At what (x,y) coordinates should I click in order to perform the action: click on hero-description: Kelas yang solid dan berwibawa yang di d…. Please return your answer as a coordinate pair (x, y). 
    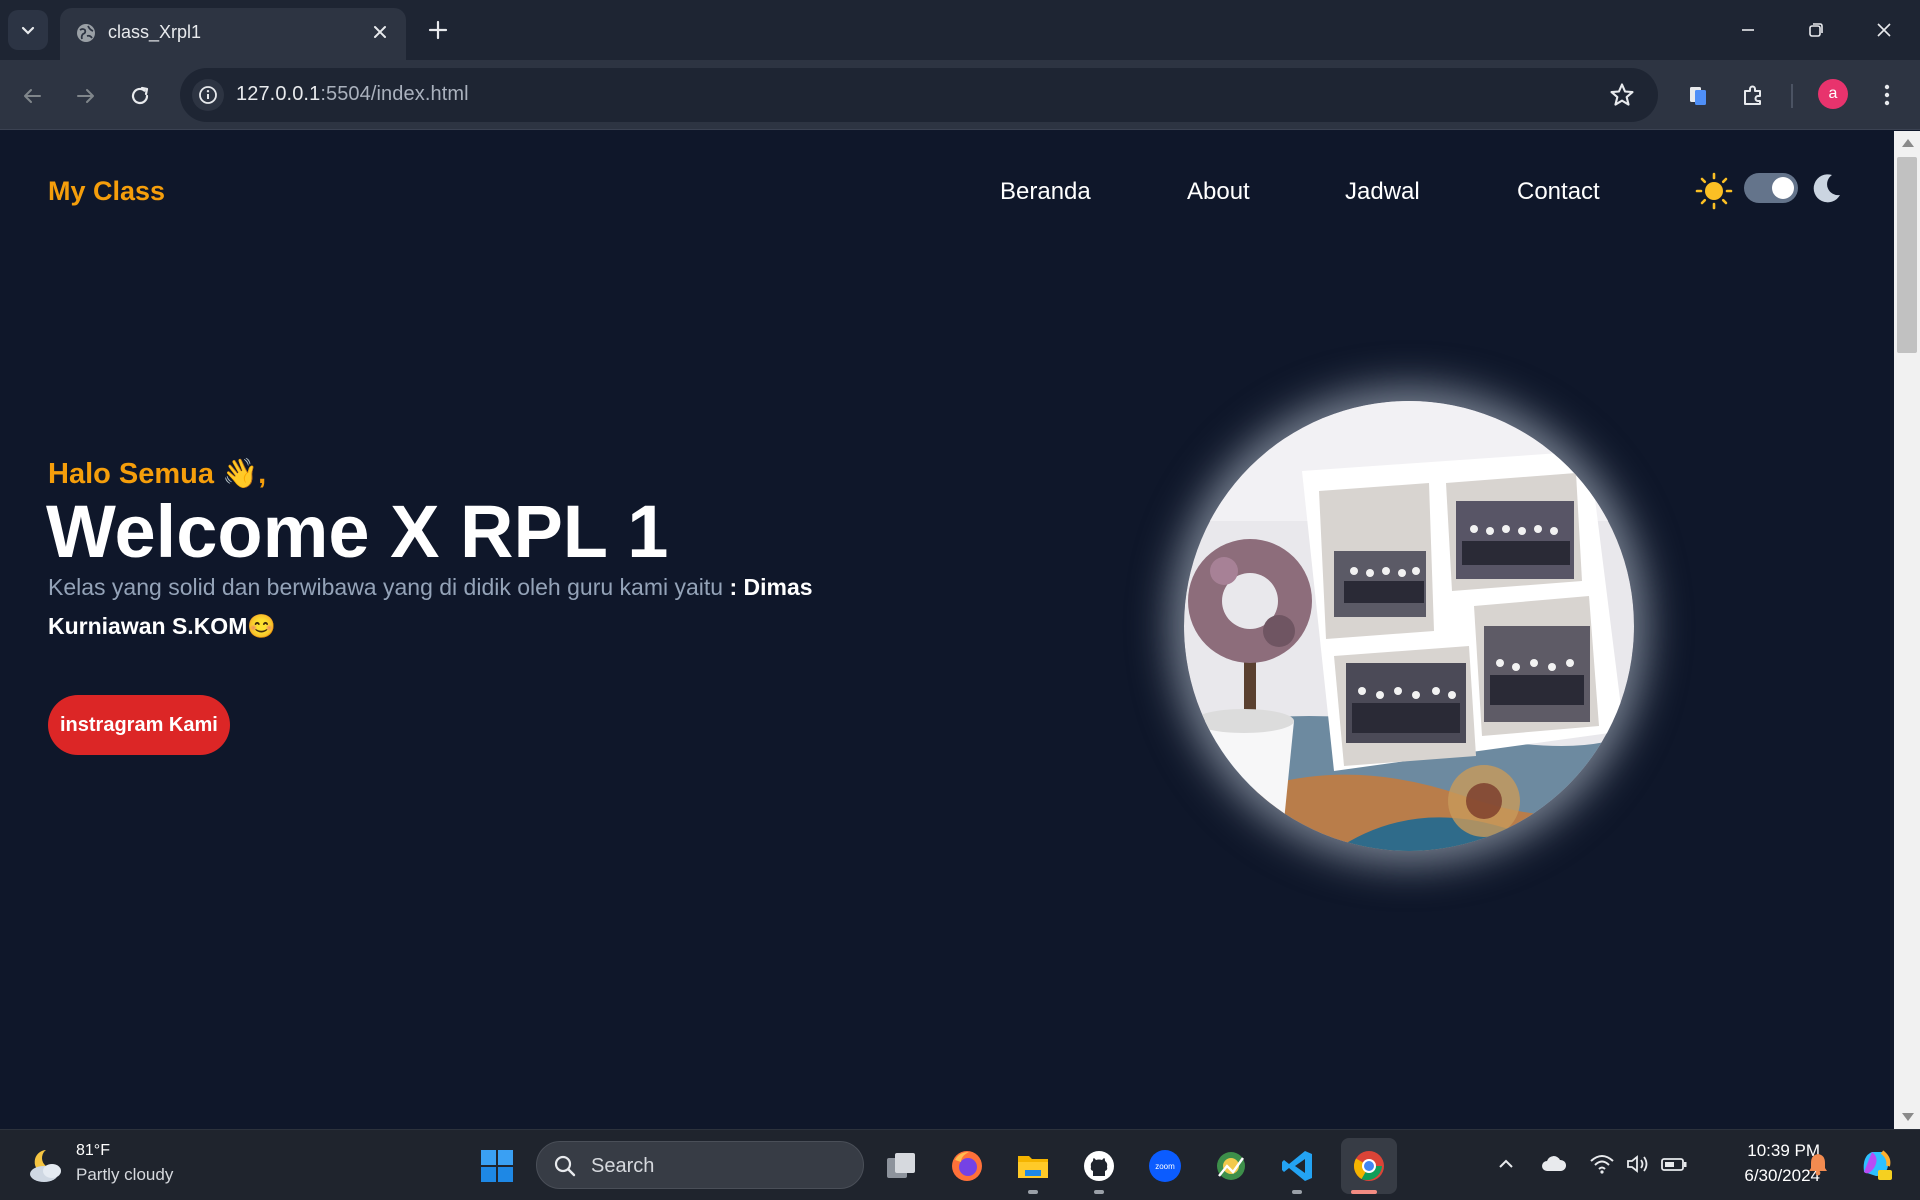
    Looking at the image, I should click on (458, 607).